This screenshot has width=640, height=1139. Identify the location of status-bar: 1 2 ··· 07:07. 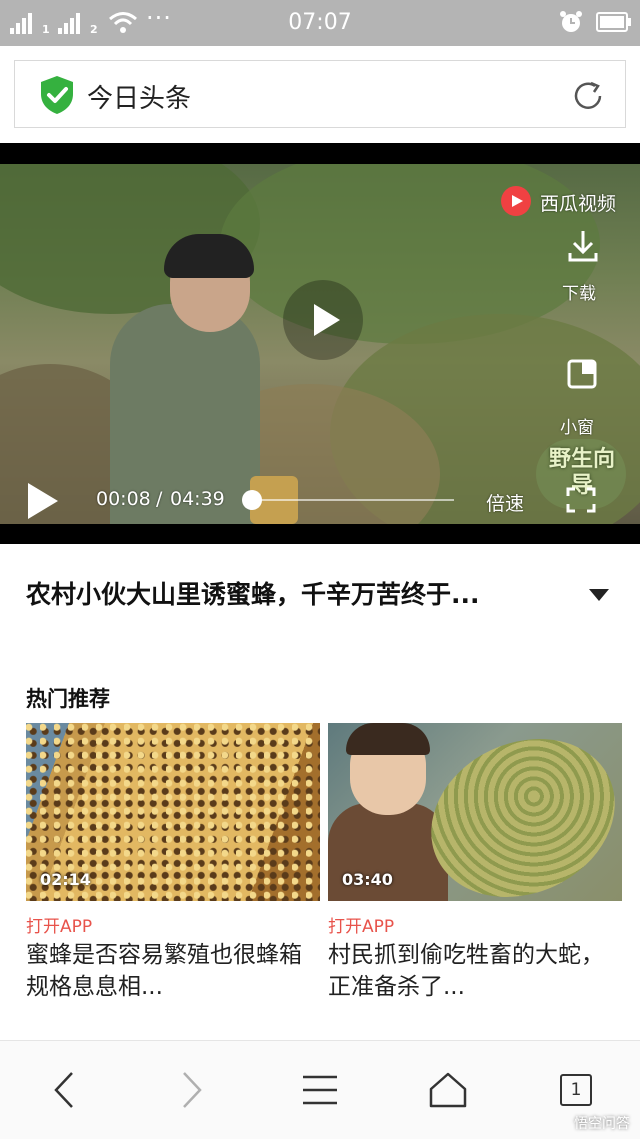
(320, 23).